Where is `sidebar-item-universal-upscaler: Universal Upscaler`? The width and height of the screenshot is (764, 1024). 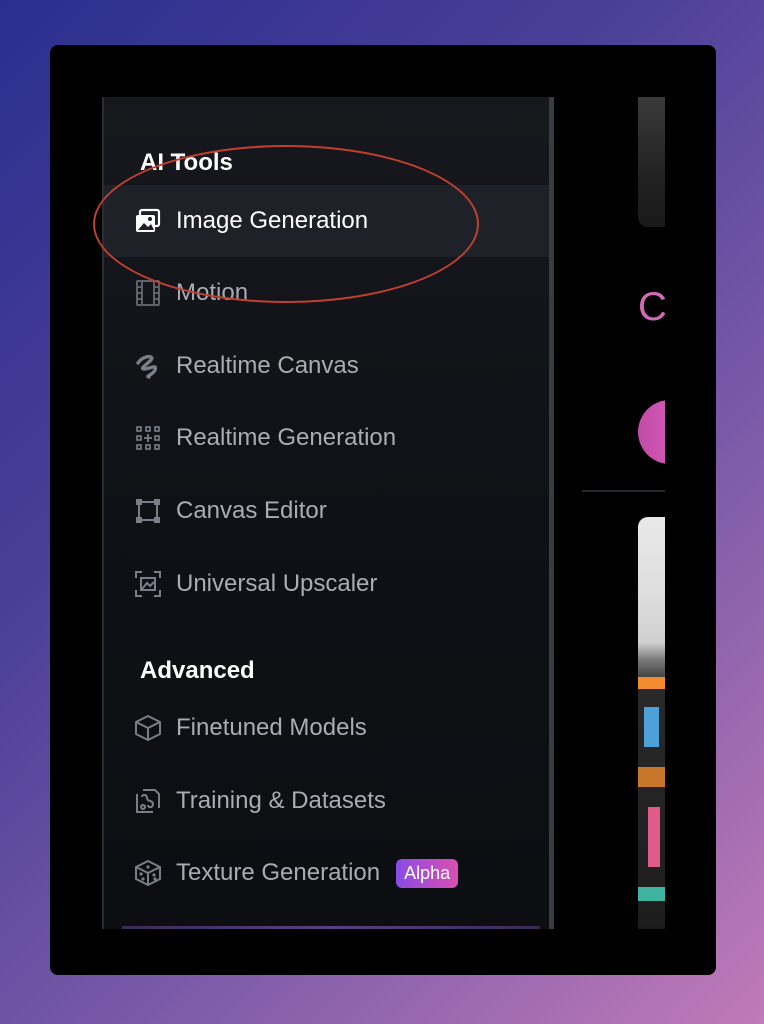 sidebar-item-universal-upscaler: Universal Upscaler is located at coordinates (326, 584).